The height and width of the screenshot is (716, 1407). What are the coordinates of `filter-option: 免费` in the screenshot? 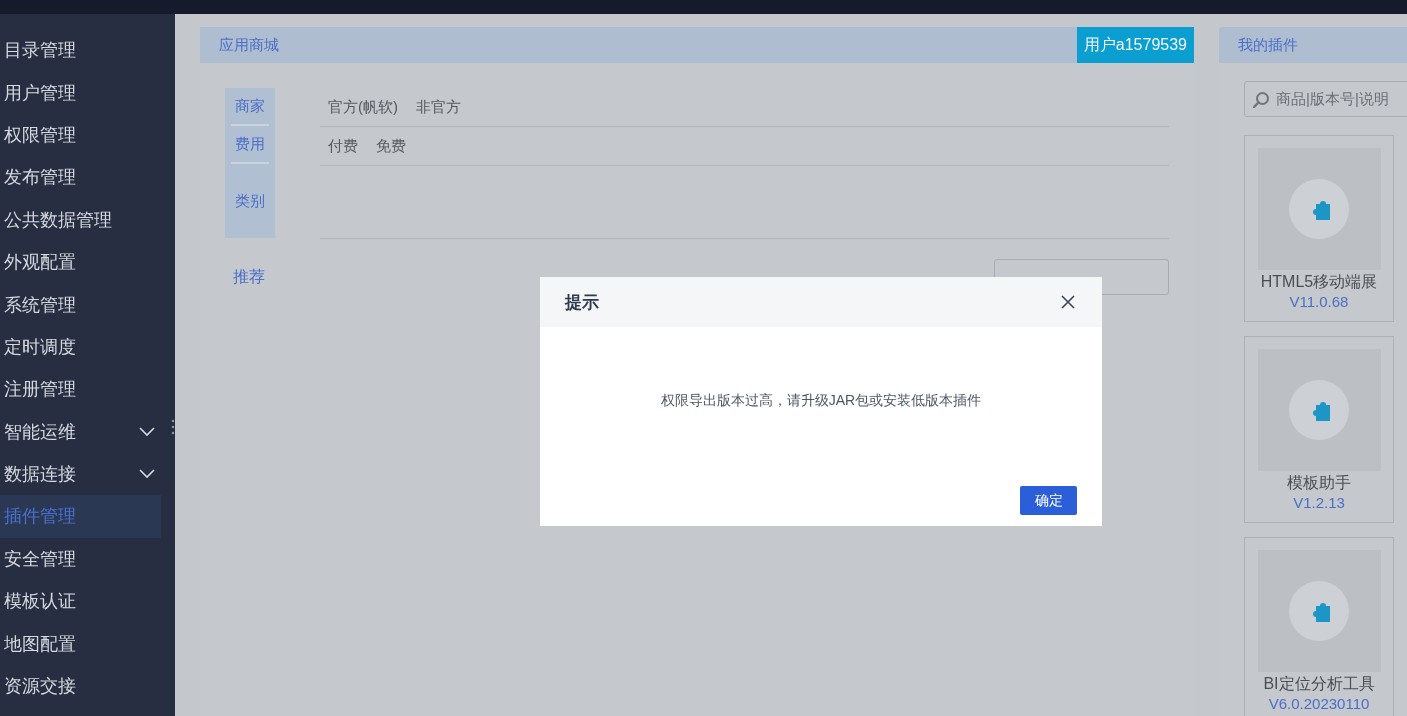 It's located at (391, 146).